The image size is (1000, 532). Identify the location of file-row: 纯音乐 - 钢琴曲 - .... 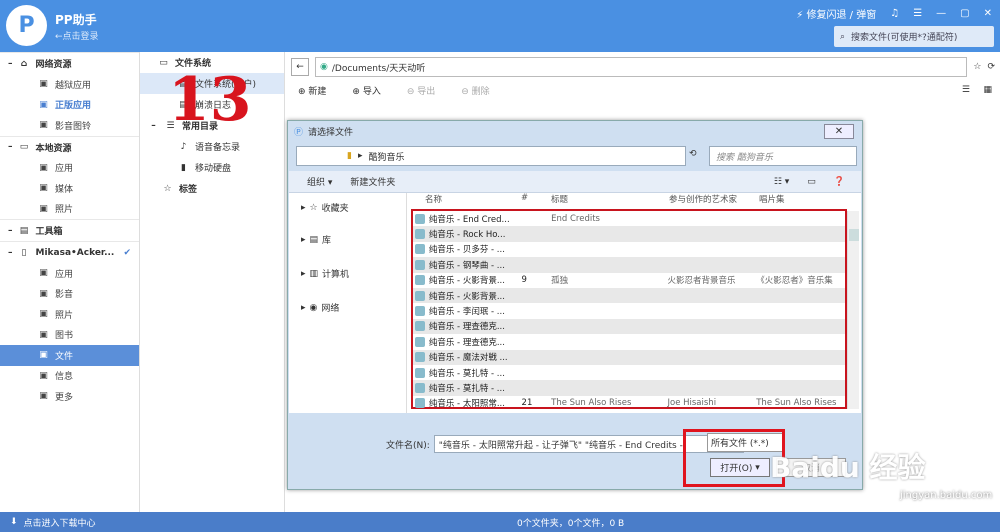
(629, 265).